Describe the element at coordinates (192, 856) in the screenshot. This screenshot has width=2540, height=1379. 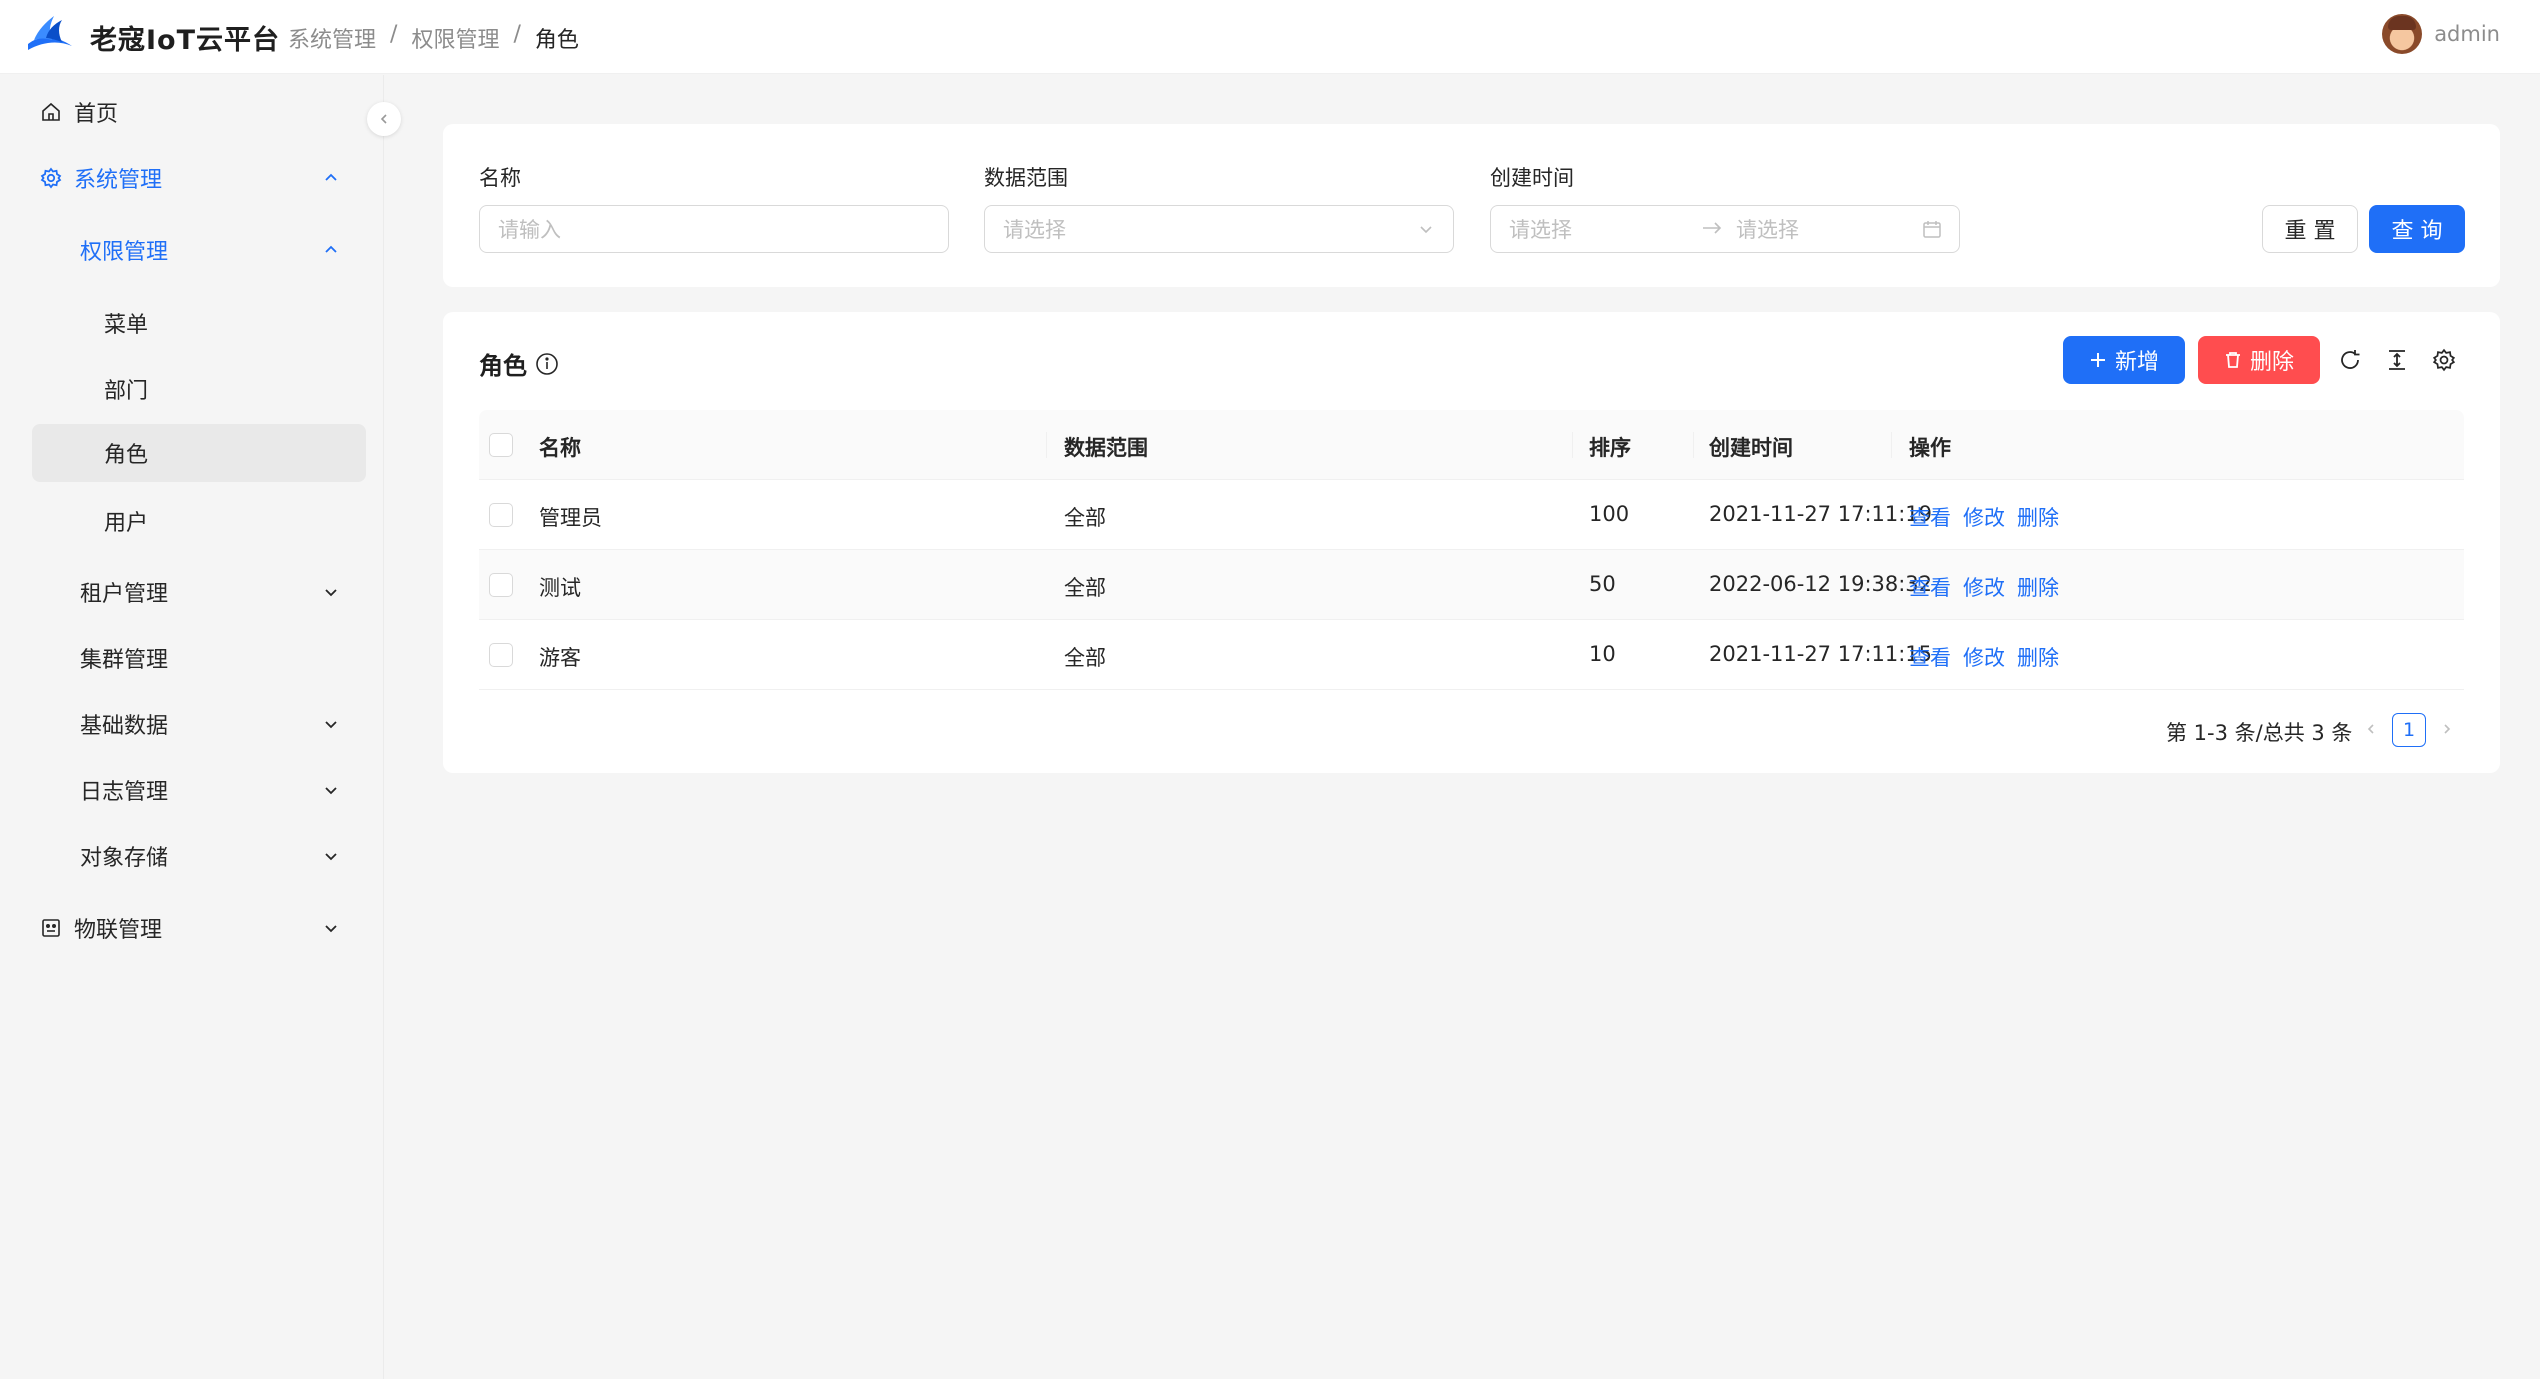
I see `sidebar-item-storage: 对象存储` at that location.